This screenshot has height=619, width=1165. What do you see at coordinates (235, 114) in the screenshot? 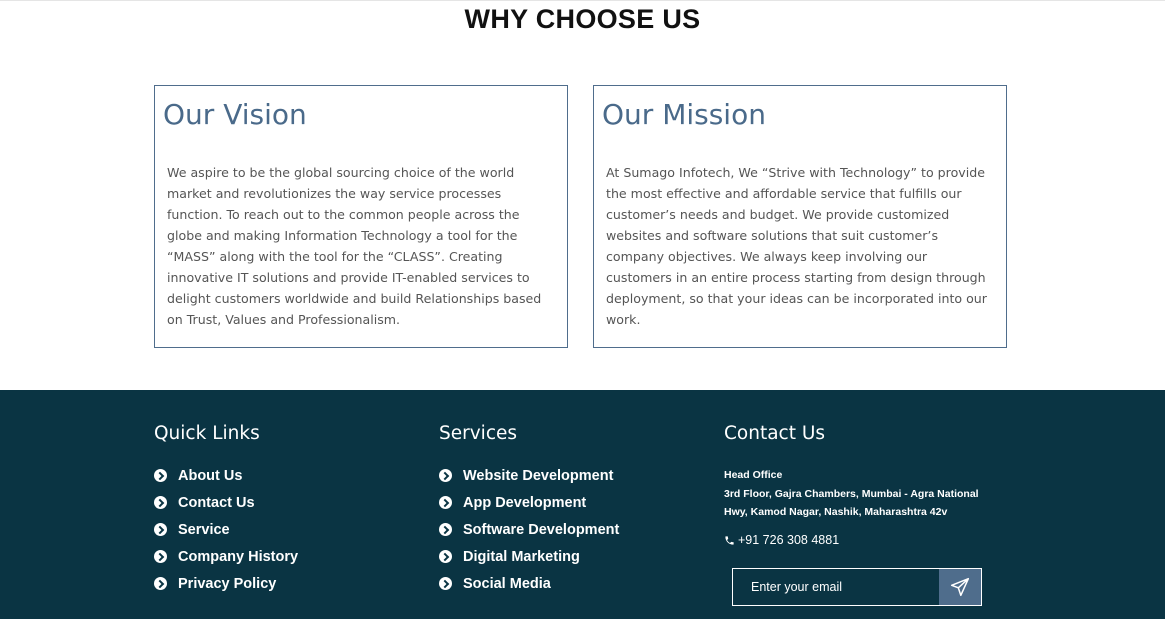
I see `vision-title: Our Vision` at bounding box center [235, 114].